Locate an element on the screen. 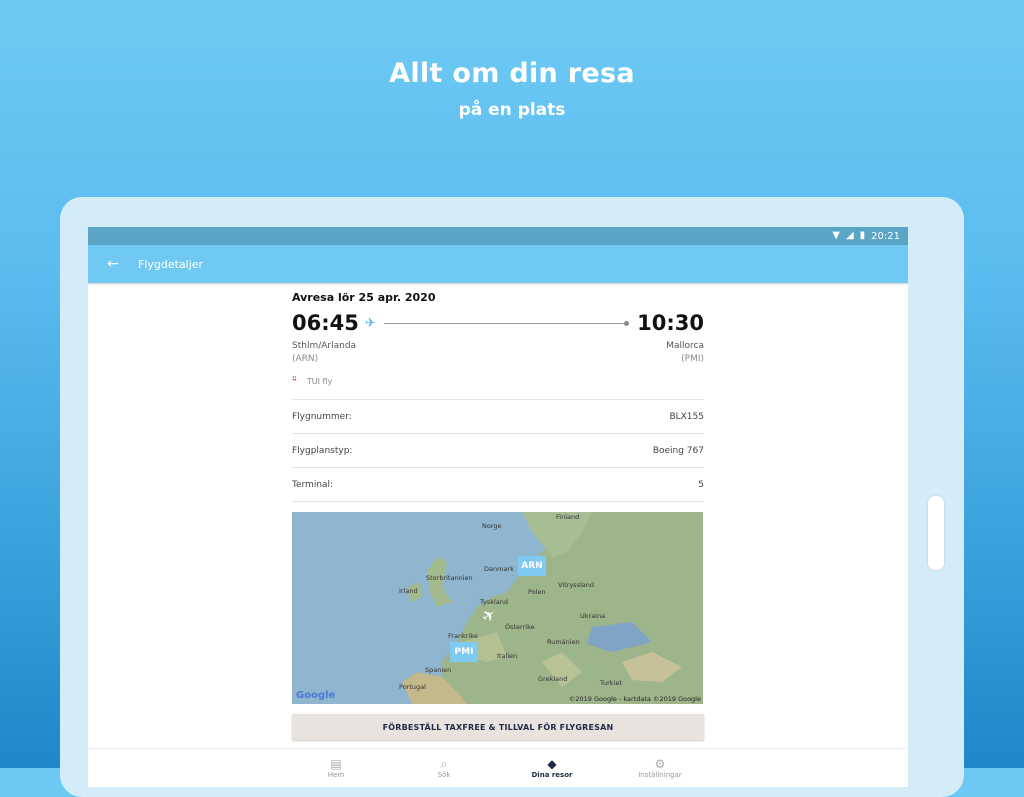 The width and height of the screenshot is (1024, 797). departure-city: Sthlm/Arlanda is located at coordinates (324, 346).